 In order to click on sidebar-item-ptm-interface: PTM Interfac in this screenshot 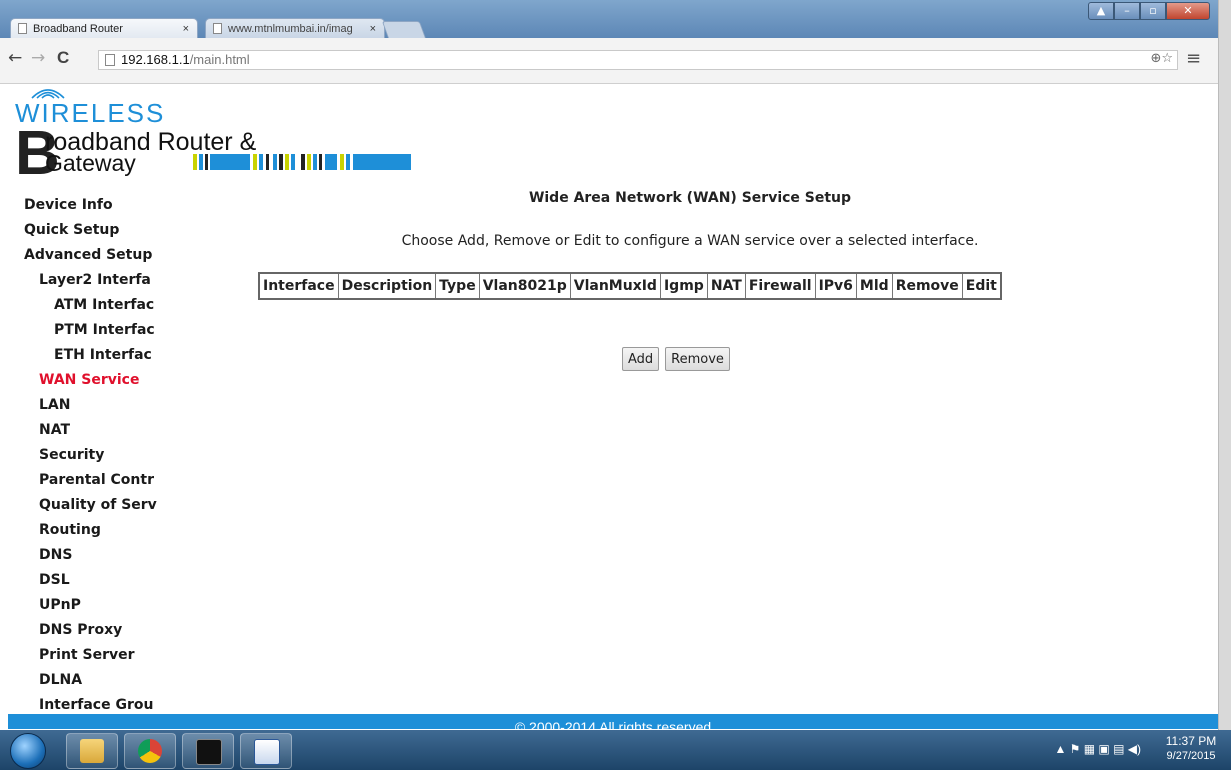, I will do `click(98, 330)`.